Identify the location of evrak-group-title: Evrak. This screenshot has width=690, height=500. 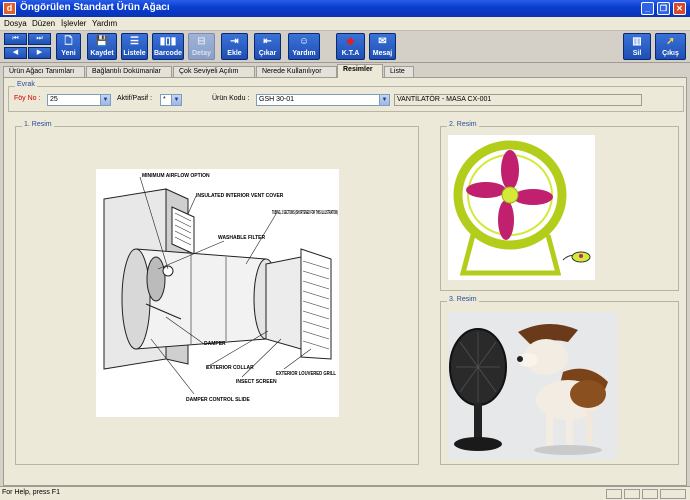
(26, 84).